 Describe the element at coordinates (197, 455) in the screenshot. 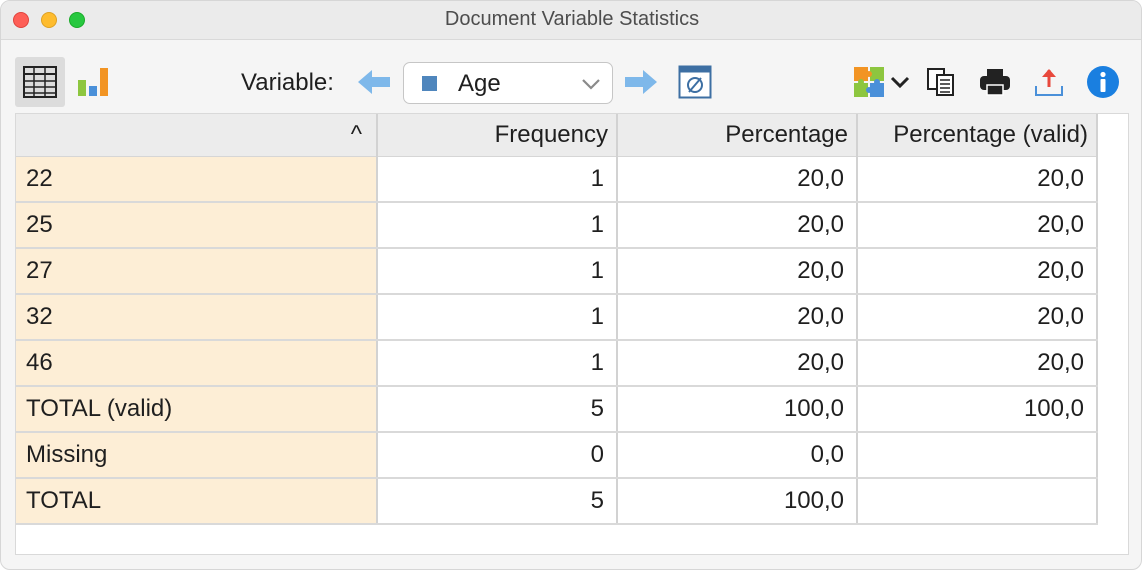

I see `row-label: Missing` at that location.